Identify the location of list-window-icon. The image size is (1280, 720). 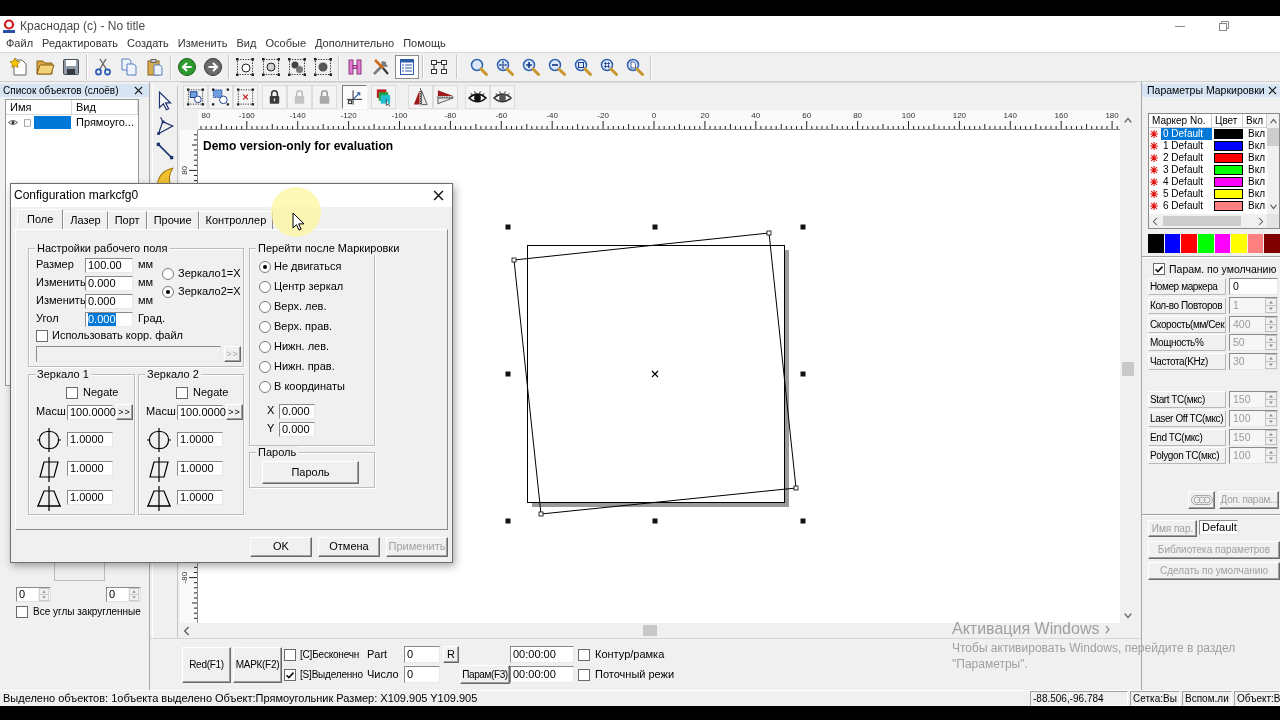
(407, 67).